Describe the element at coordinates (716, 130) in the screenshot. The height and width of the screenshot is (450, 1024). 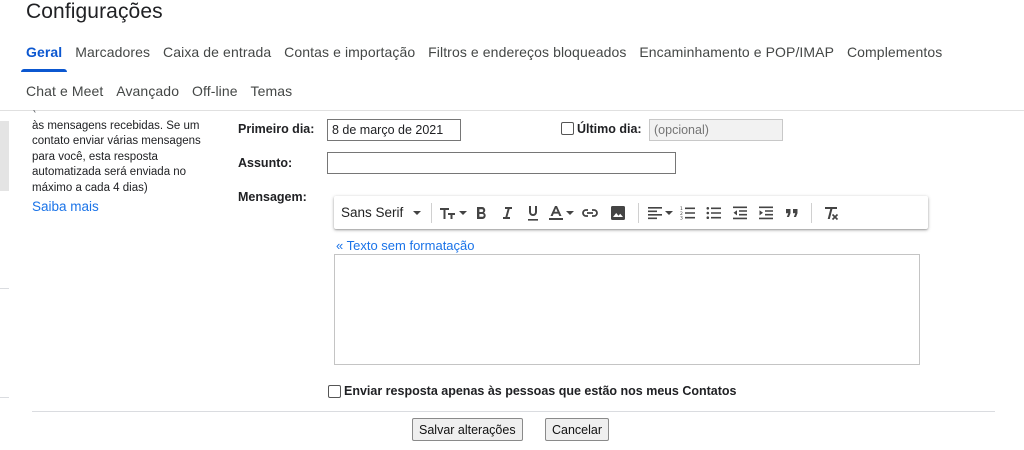
I see `last-day-input` at that location.